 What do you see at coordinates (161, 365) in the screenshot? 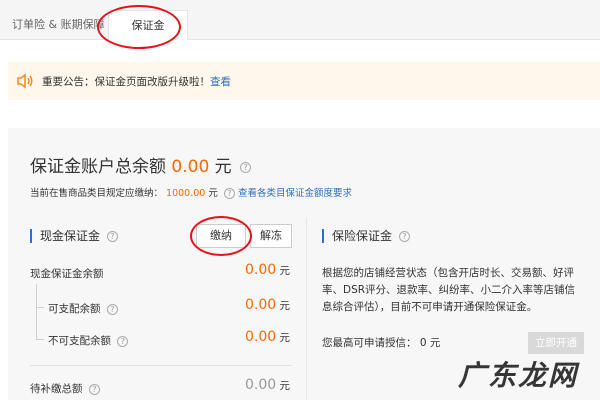
I see `section-divider` at bounding box center [161, 365].